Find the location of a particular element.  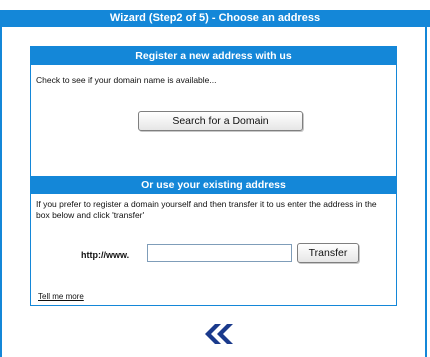

domain-address-input is located at coordinates (219, 253).